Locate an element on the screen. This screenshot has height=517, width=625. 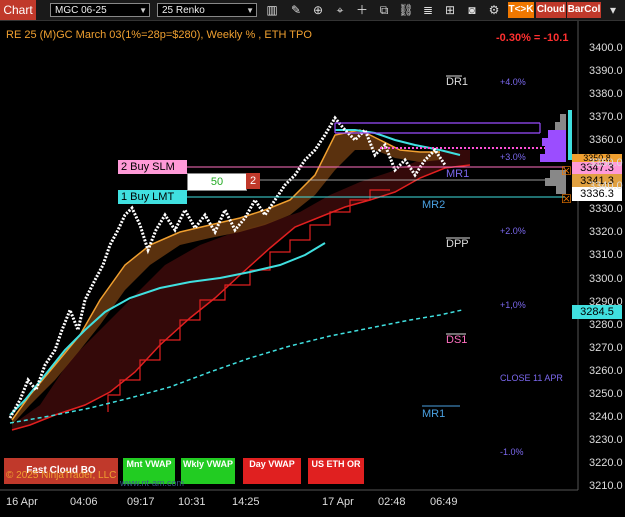
level-dr1: DR1 is located at coordinates (457, 82).